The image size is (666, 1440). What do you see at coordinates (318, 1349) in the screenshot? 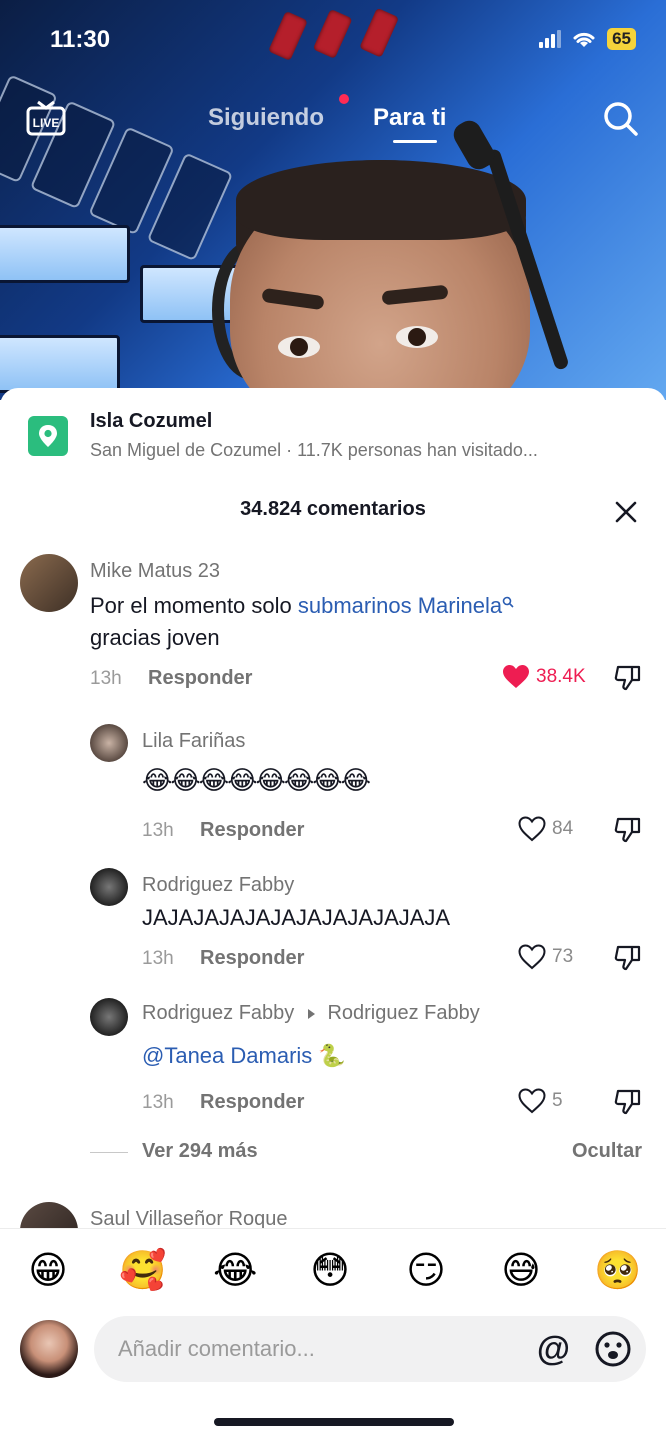
I see `comment-input` at bounding box center [318, 1349].